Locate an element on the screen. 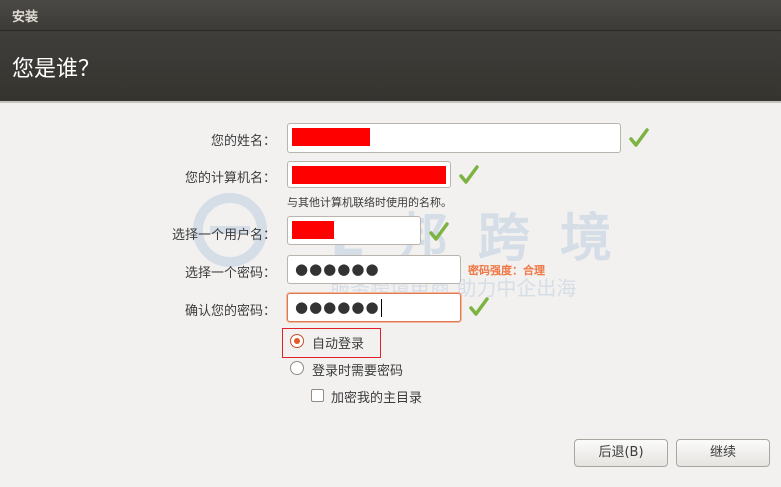  window-title: 安装 is located at coordinates (25, 17).